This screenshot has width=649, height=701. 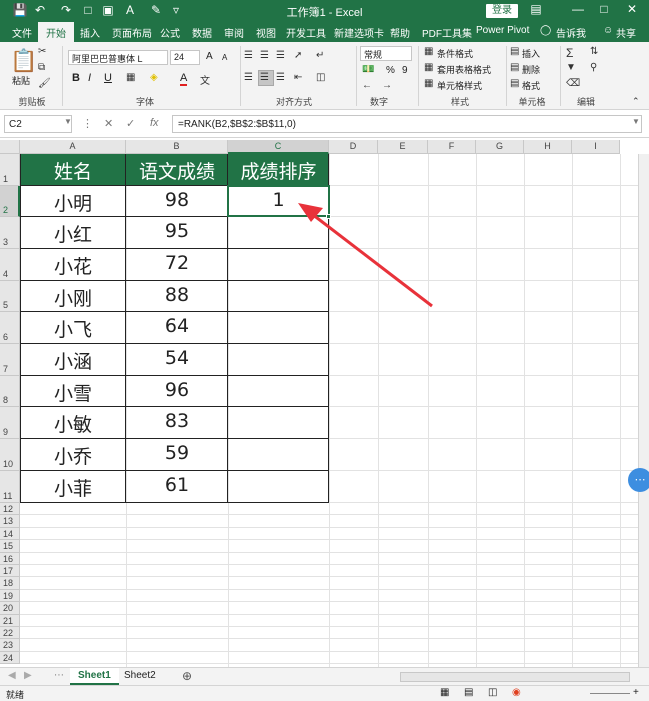 I want to click on table-cell: 小飞, so click(x=73, y=328).